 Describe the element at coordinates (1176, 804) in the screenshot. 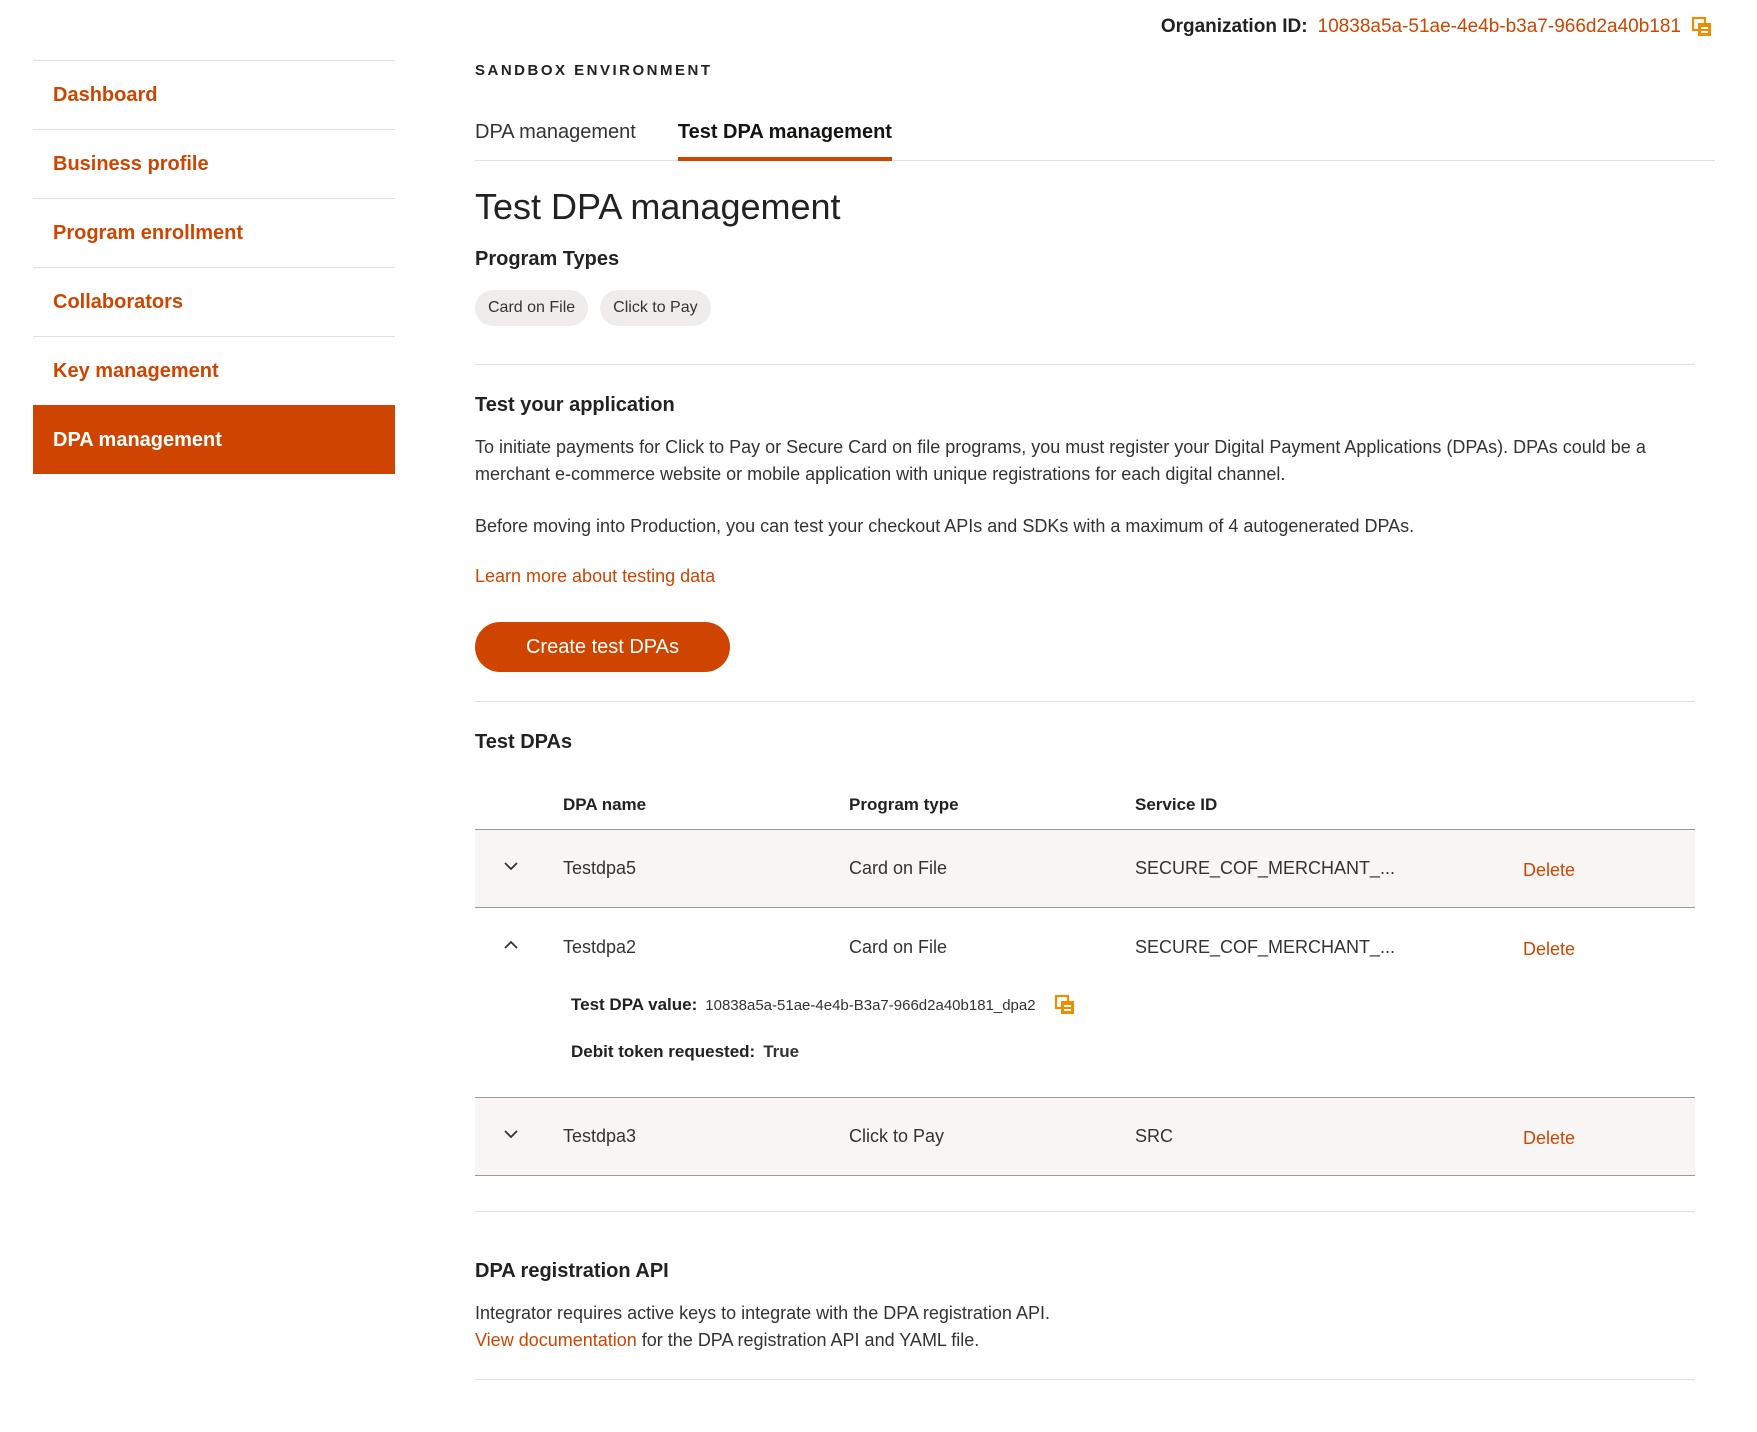

I see `column-header-service-id: Service ID` at that location.